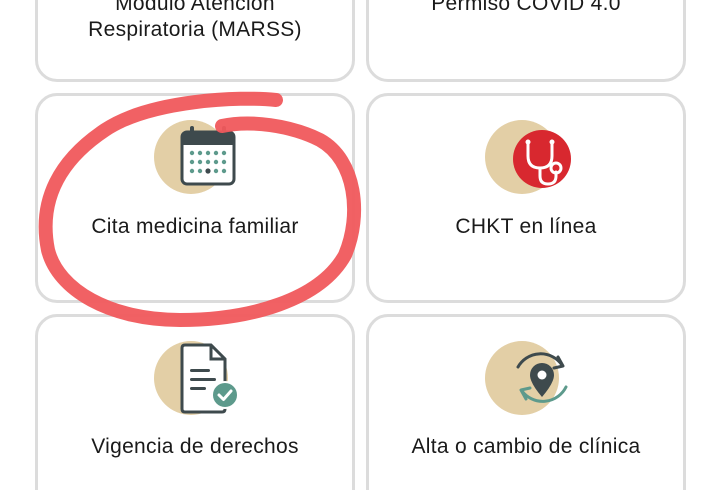 Image resolution: width=720 pixels, height=490 pixels. I want to click on marss-label-line-1: Módulo Atención, so click(195, 7).